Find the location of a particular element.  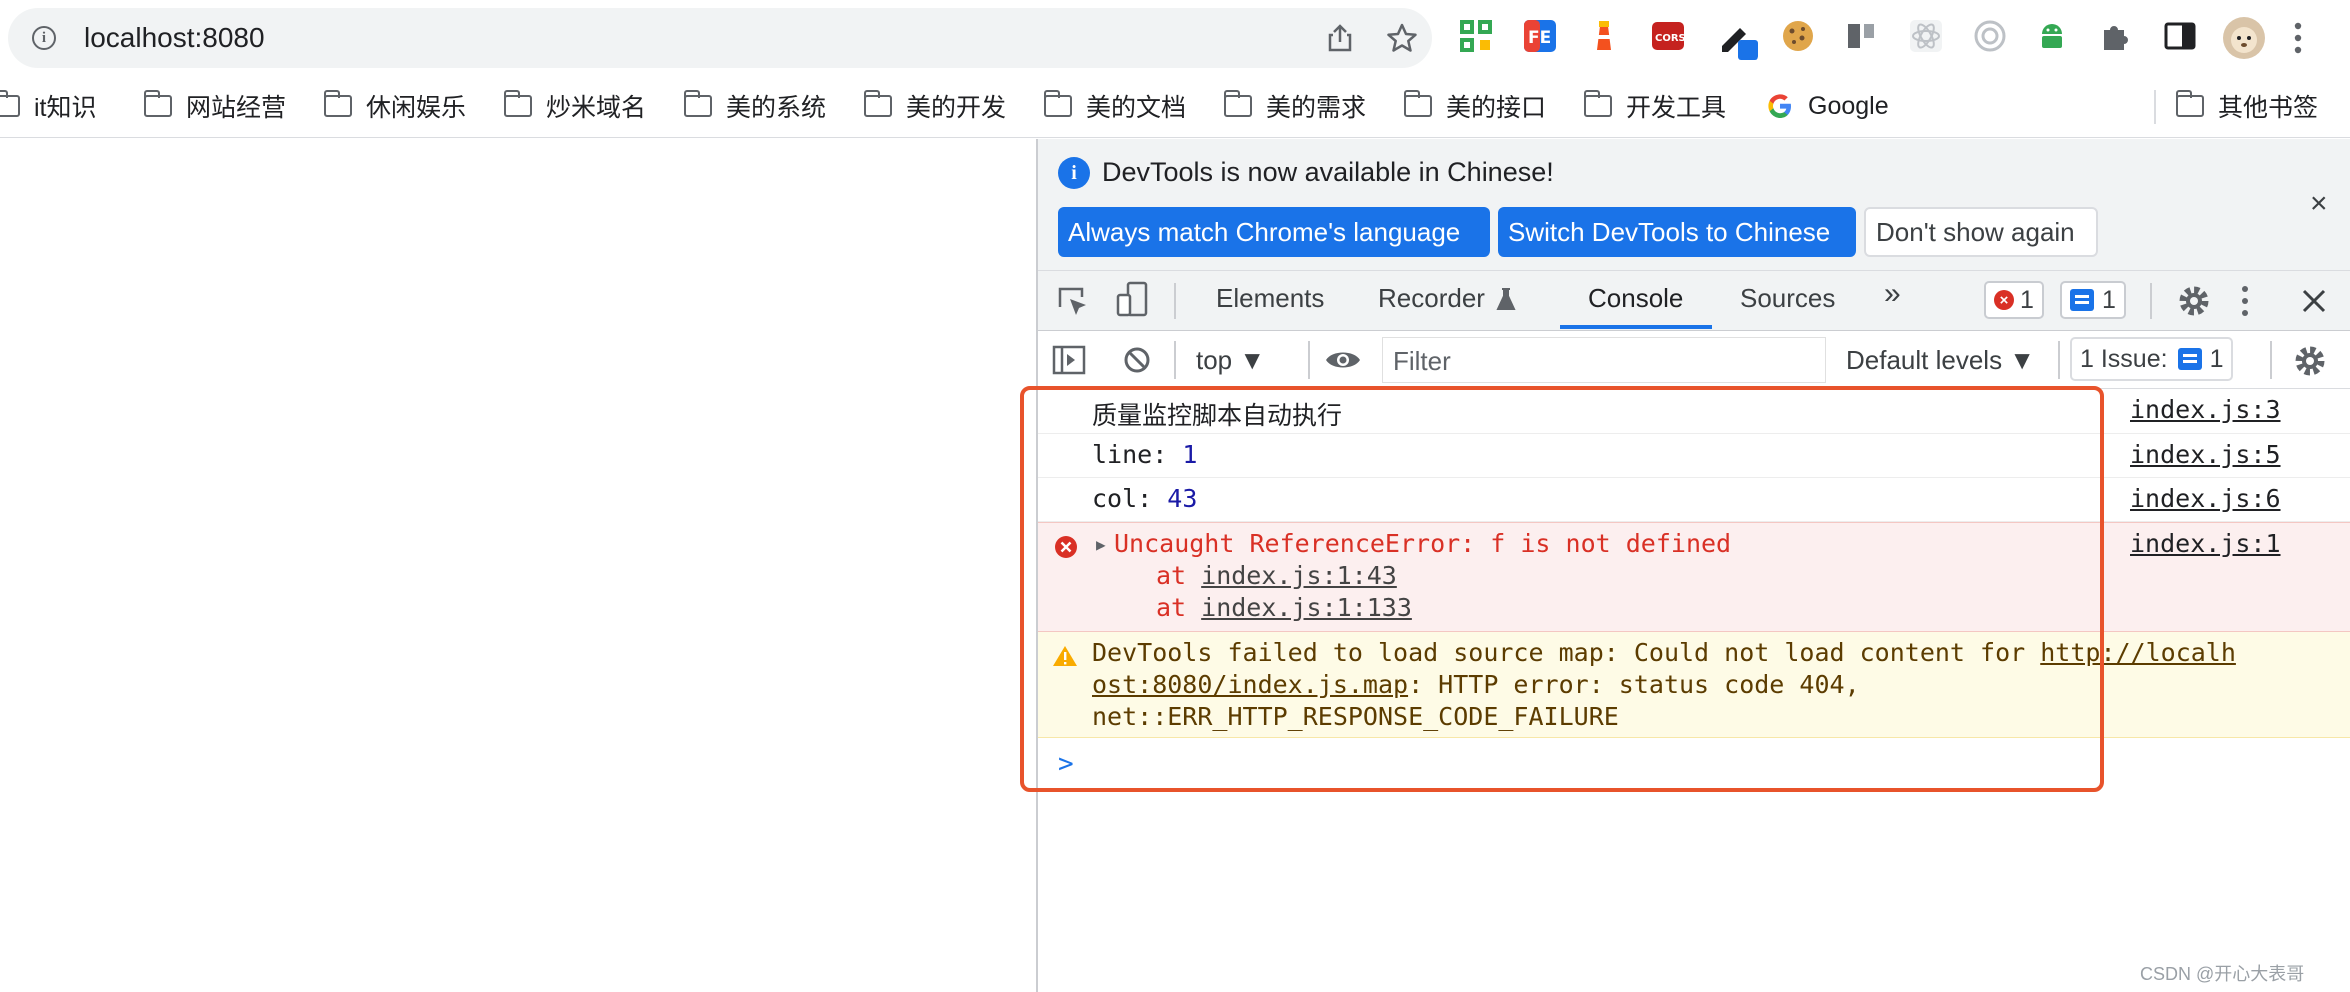

error-count-badge: × 1 is located at coordinates (2014, 300).